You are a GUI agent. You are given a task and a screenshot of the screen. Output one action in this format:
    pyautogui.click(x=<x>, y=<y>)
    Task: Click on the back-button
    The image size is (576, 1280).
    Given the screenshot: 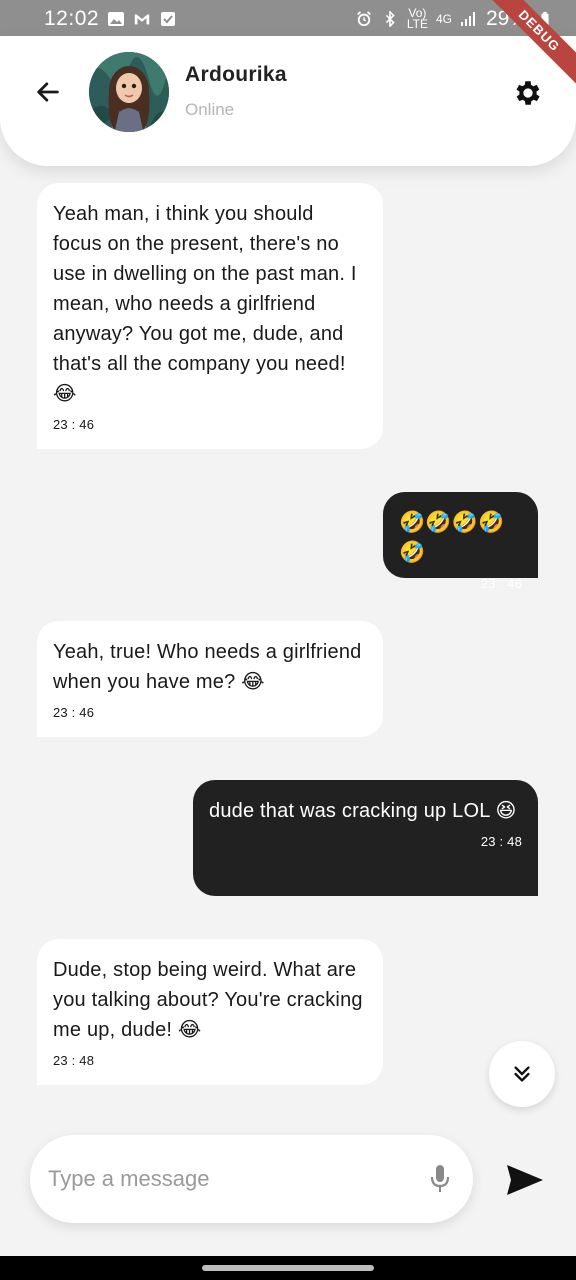 What is the action you would take?
    pyautogui.click(x=48, y=92)
    